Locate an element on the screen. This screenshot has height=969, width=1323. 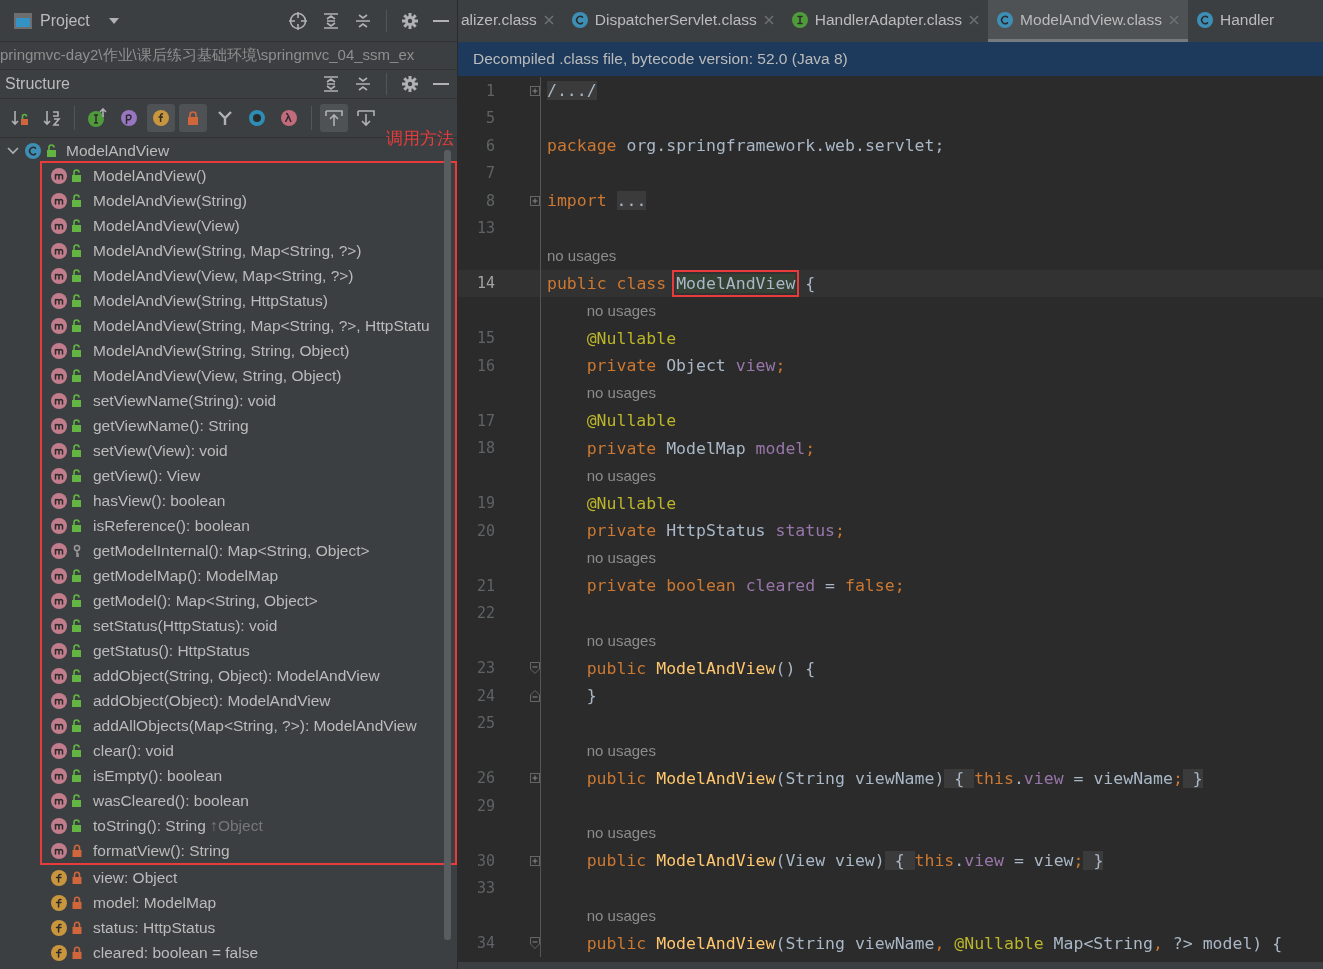
key-icon is located at coordinates (77, 550).